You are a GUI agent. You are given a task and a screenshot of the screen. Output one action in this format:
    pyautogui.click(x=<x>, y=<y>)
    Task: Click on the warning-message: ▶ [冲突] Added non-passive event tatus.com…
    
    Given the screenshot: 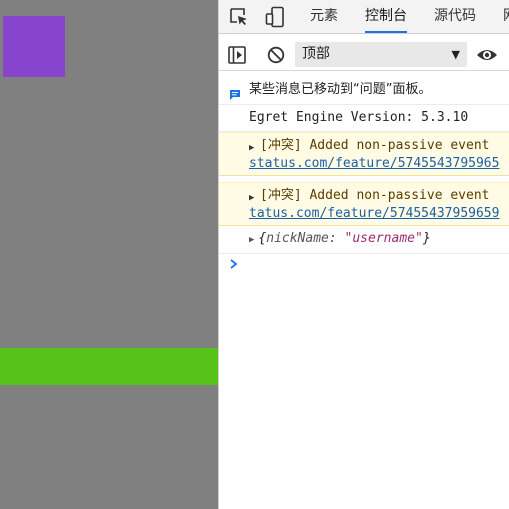 What is the action you would take?
    pyautogui.click(x=364, y=204)
    